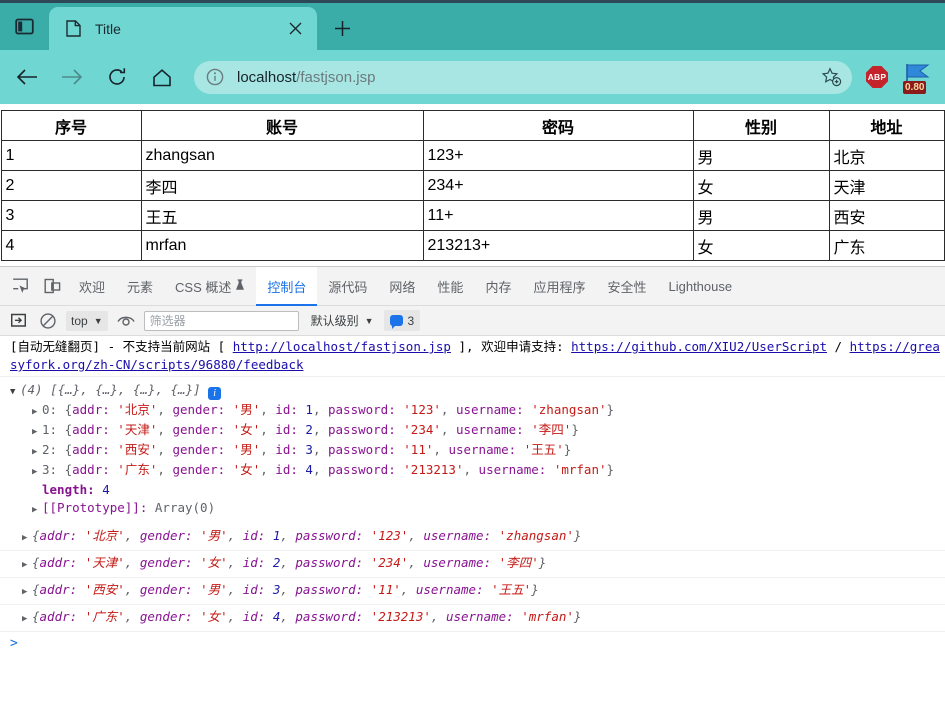 The height and width of the screenshot is (714, 945). I want to click on tab-welcome: 欢迎, so click(92, 286).